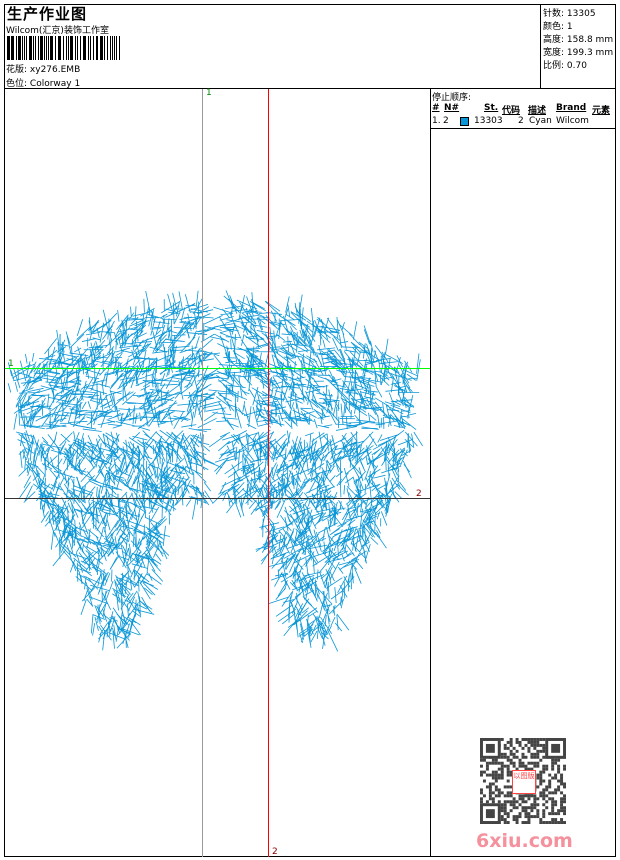 The width and height of the screenshot is (620, 860). Describe the element at coordinates (275, 852) in the screenshot. I see `guide-label-v2: 2` at that location.